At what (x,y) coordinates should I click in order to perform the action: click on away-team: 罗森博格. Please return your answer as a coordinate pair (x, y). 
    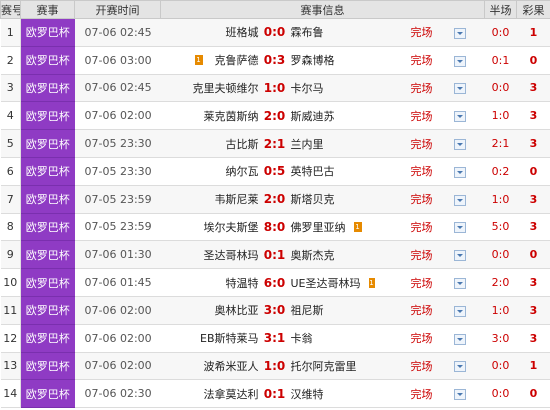
    Looking at the image, I should click on (333, 60).